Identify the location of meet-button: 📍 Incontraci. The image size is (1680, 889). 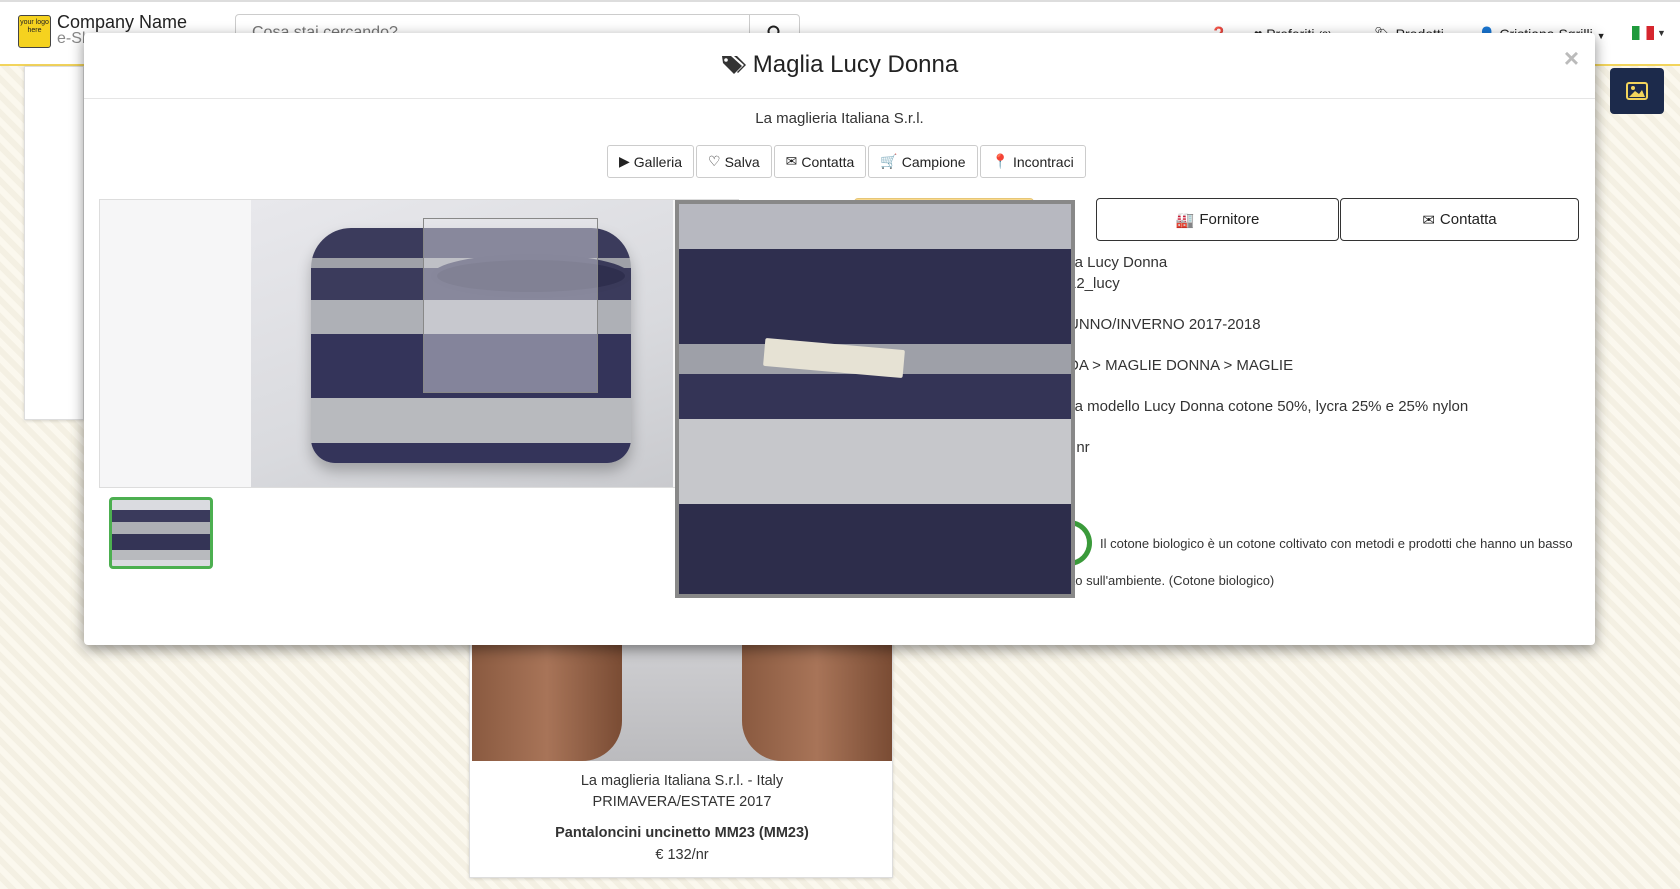
(1032, 161).